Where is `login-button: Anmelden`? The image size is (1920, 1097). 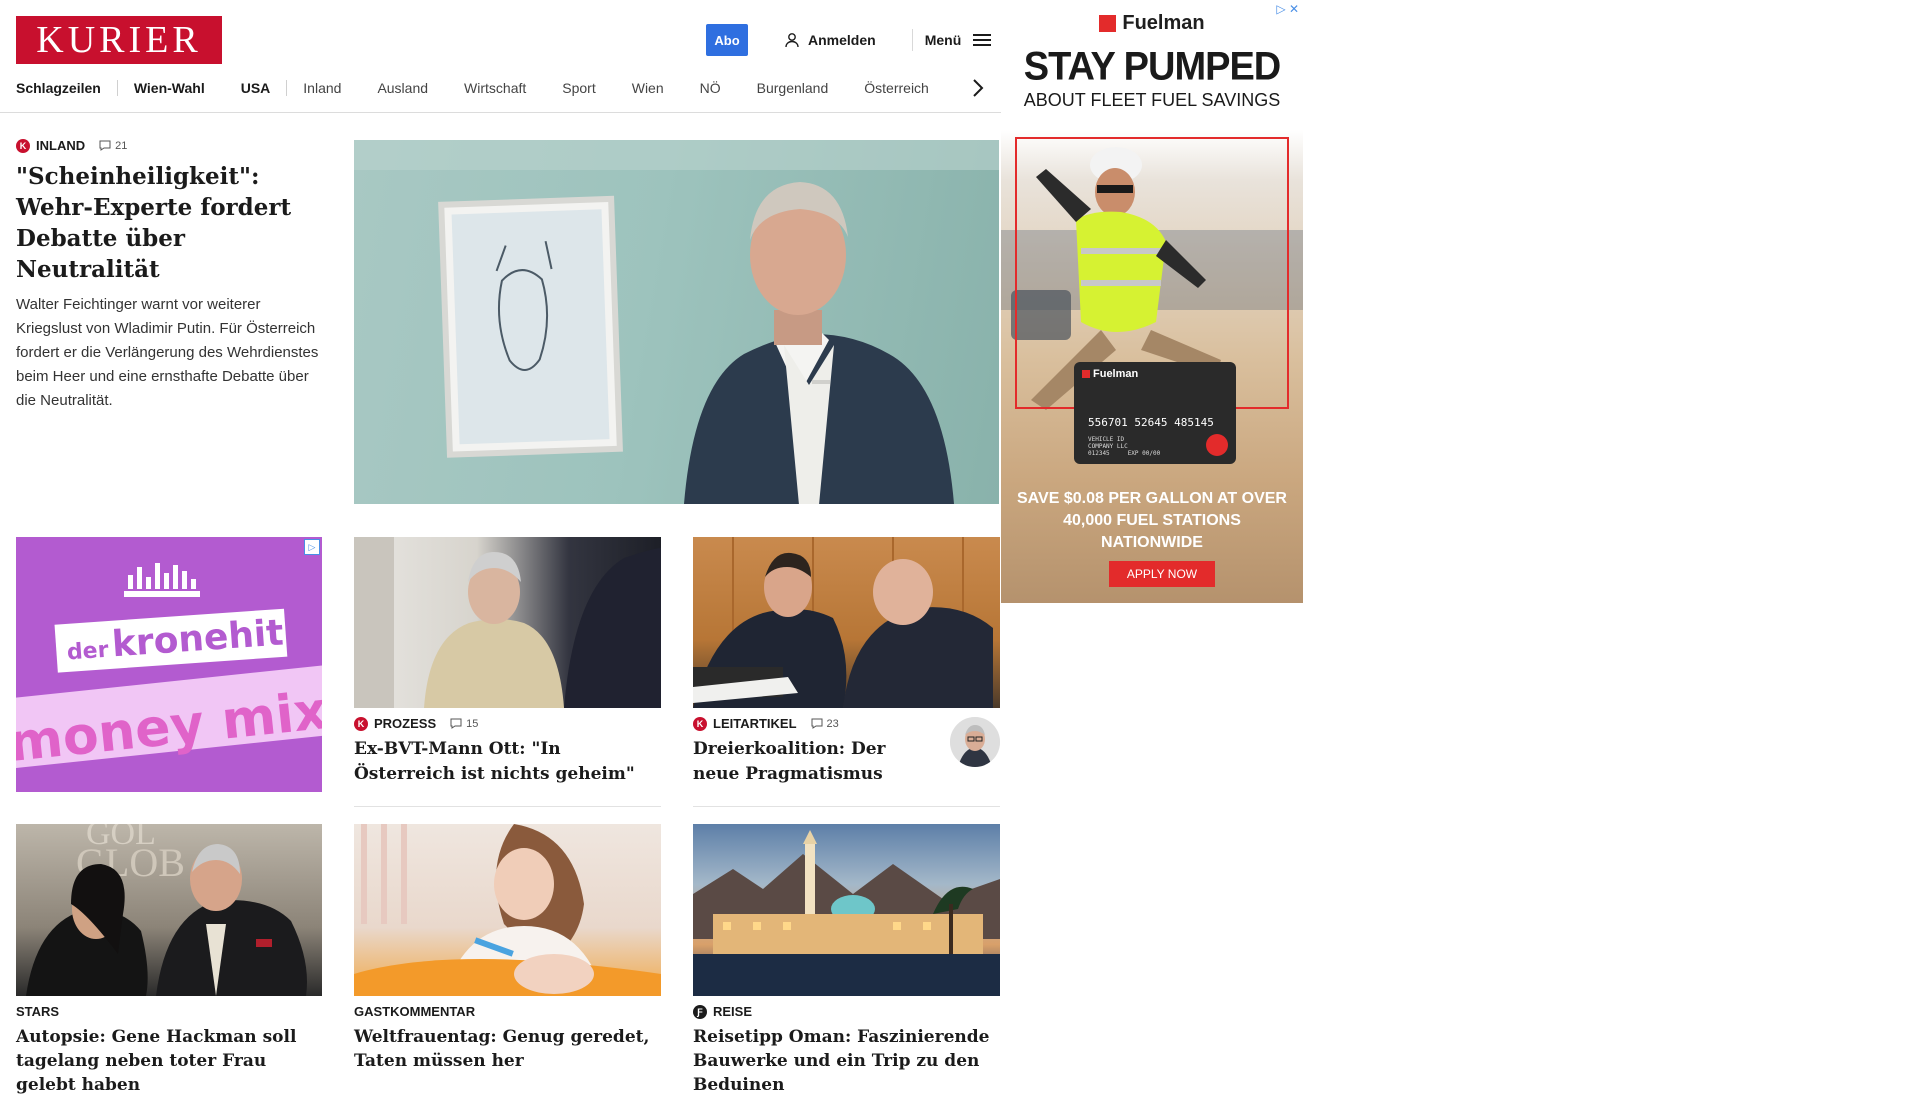
login-button: Anmelden is located at coordinates (830, 40).